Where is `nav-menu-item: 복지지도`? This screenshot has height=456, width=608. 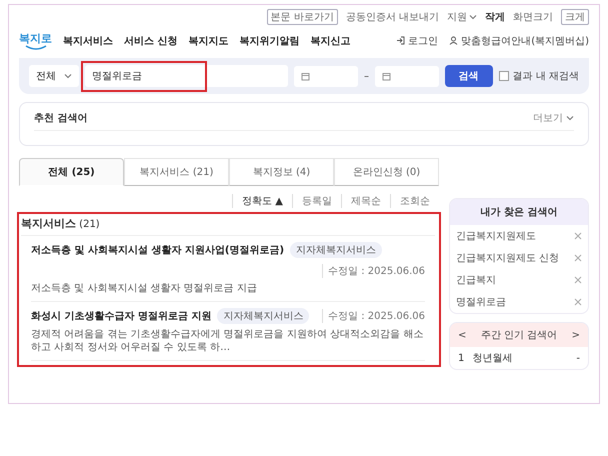
nav-menu-item: 복지지도 is located at coordinates (208, 41).